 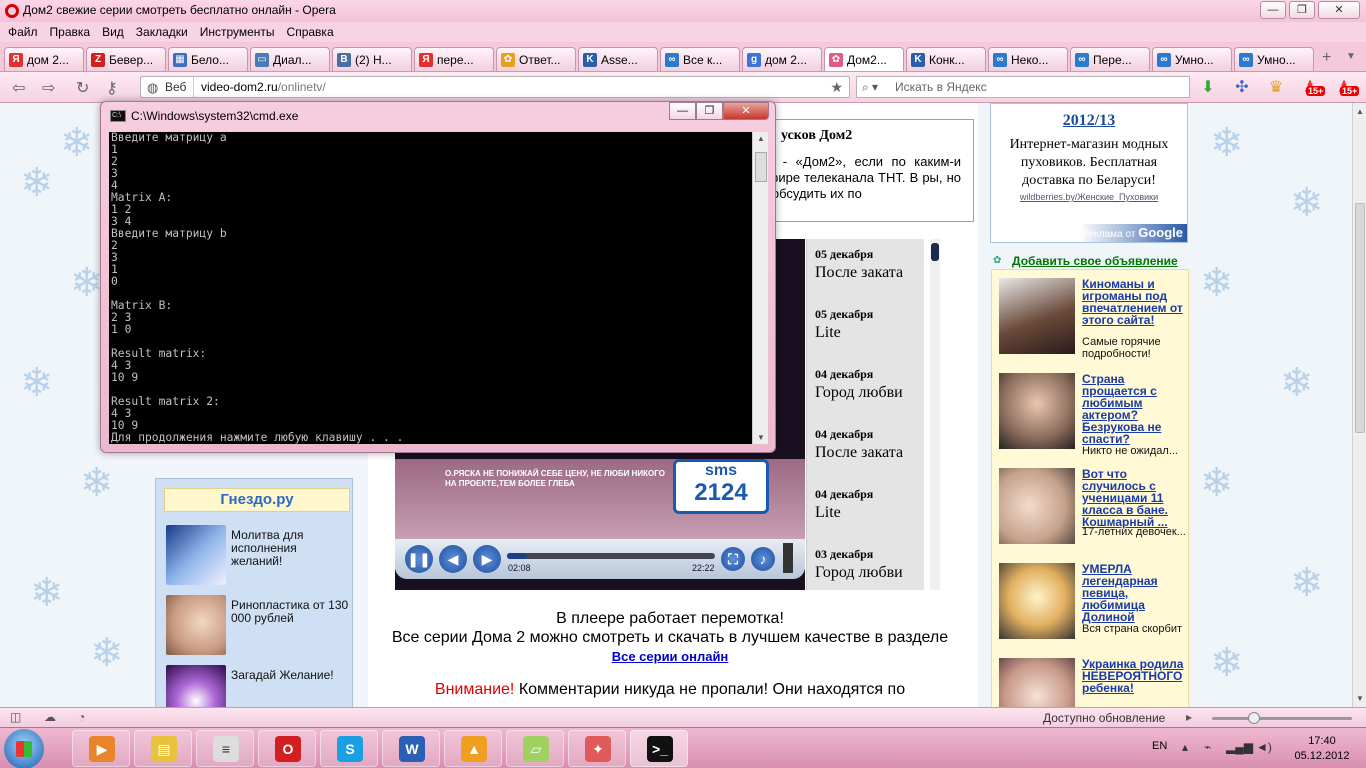 What do you see at coordinates (1339, 10) in the screenshot?
I see `close-button: ✕` at bounding box center [1339, 10].